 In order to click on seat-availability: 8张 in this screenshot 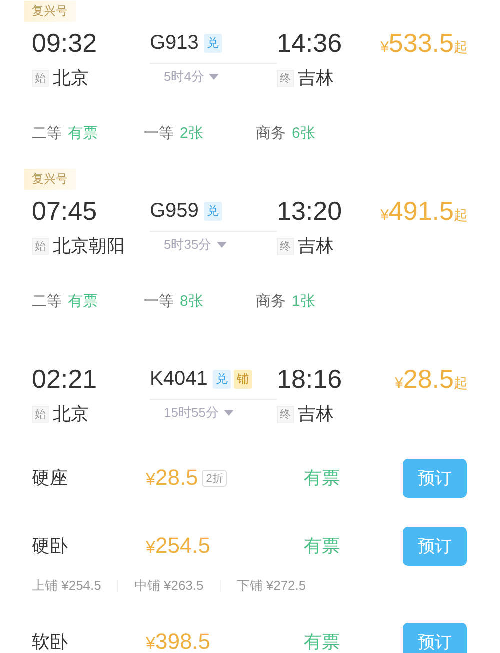, I will do `click(192, 301)`.